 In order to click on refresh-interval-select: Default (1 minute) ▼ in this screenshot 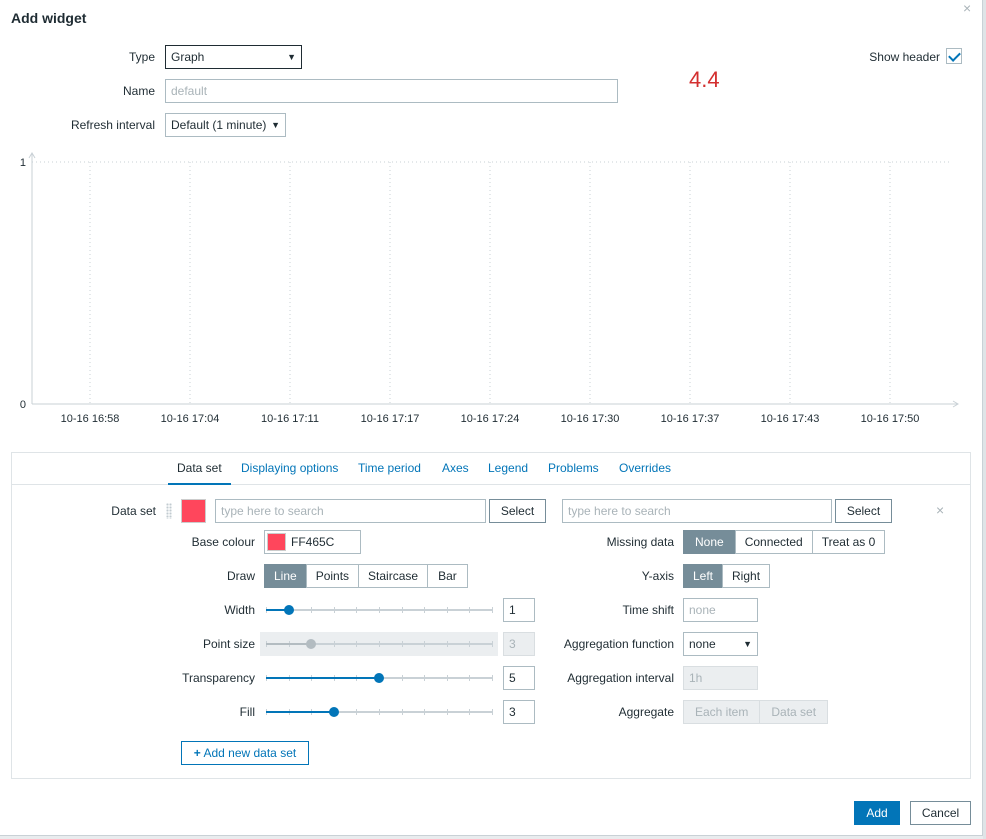, I will do `click(225, 125)`.